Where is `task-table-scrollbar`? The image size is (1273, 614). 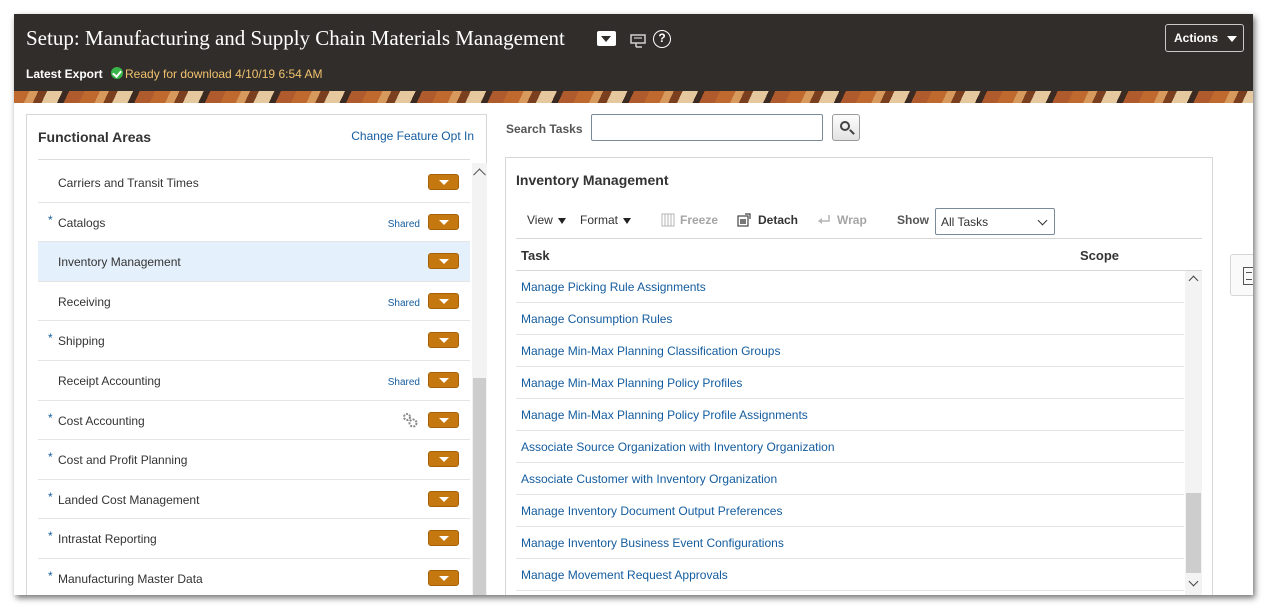
task-table-scrollbar is located at coordinates (1193, 433).